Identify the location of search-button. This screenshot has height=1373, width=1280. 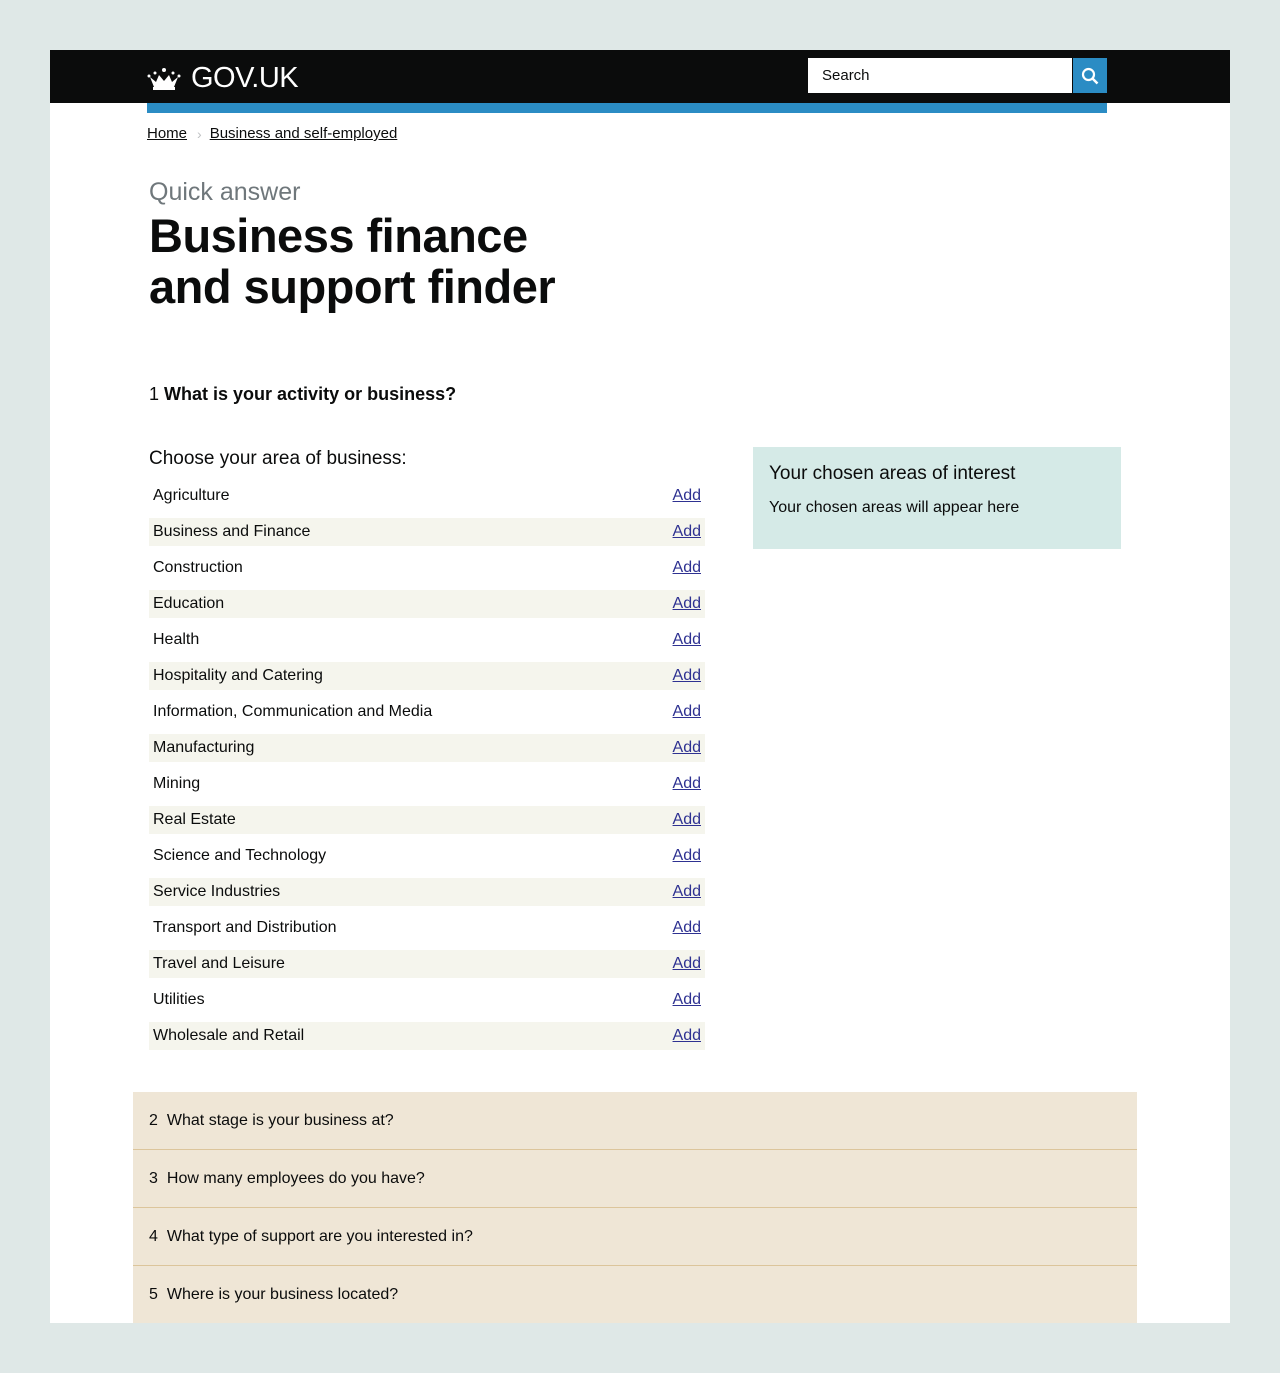
(1090, 75).